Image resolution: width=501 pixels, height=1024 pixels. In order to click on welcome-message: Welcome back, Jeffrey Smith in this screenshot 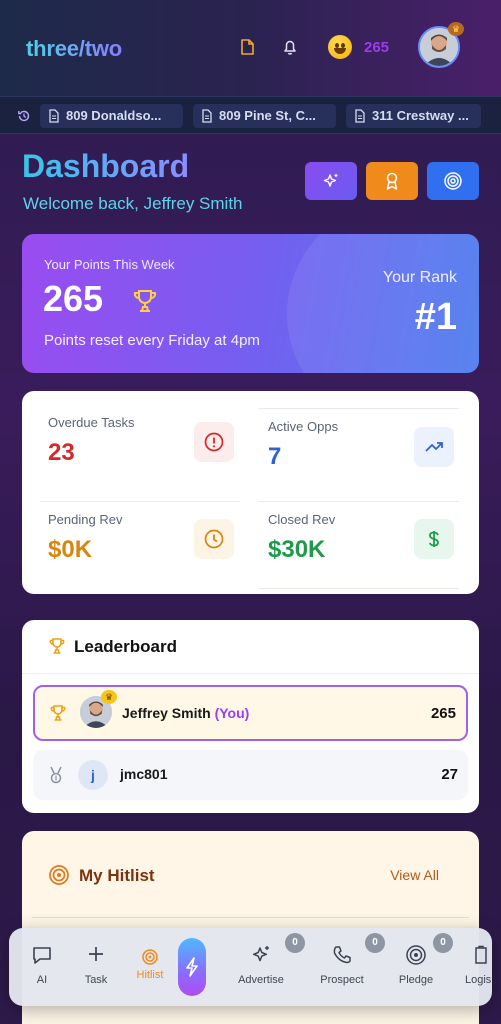, I will do `click(133, 203)`.